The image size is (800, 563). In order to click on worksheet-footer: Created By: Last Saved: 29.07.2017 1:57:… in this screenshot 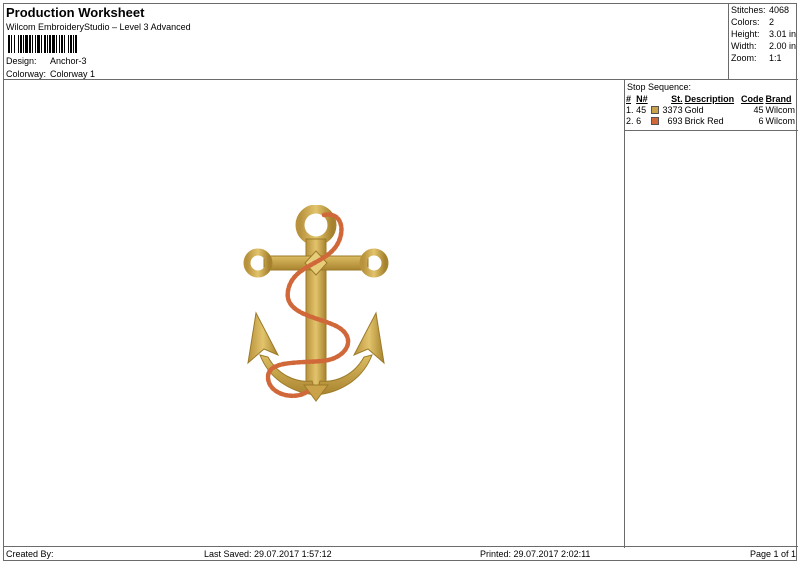, I will do `click(401, 553)`.